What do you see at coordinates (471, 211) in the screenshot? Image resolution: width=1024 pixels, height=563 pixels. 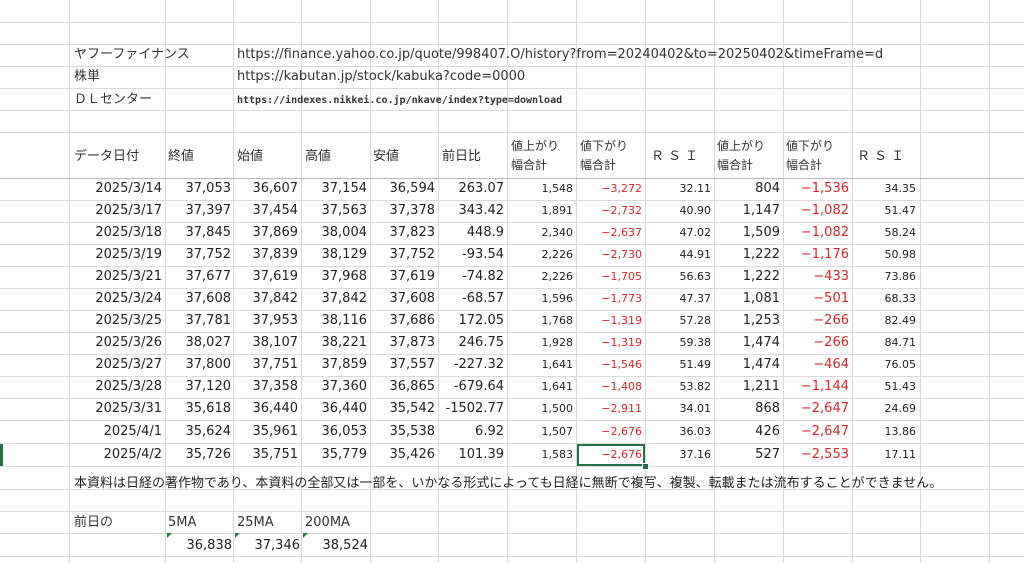 I see `cell-change: 343.42` at bounding box center [471, 211].